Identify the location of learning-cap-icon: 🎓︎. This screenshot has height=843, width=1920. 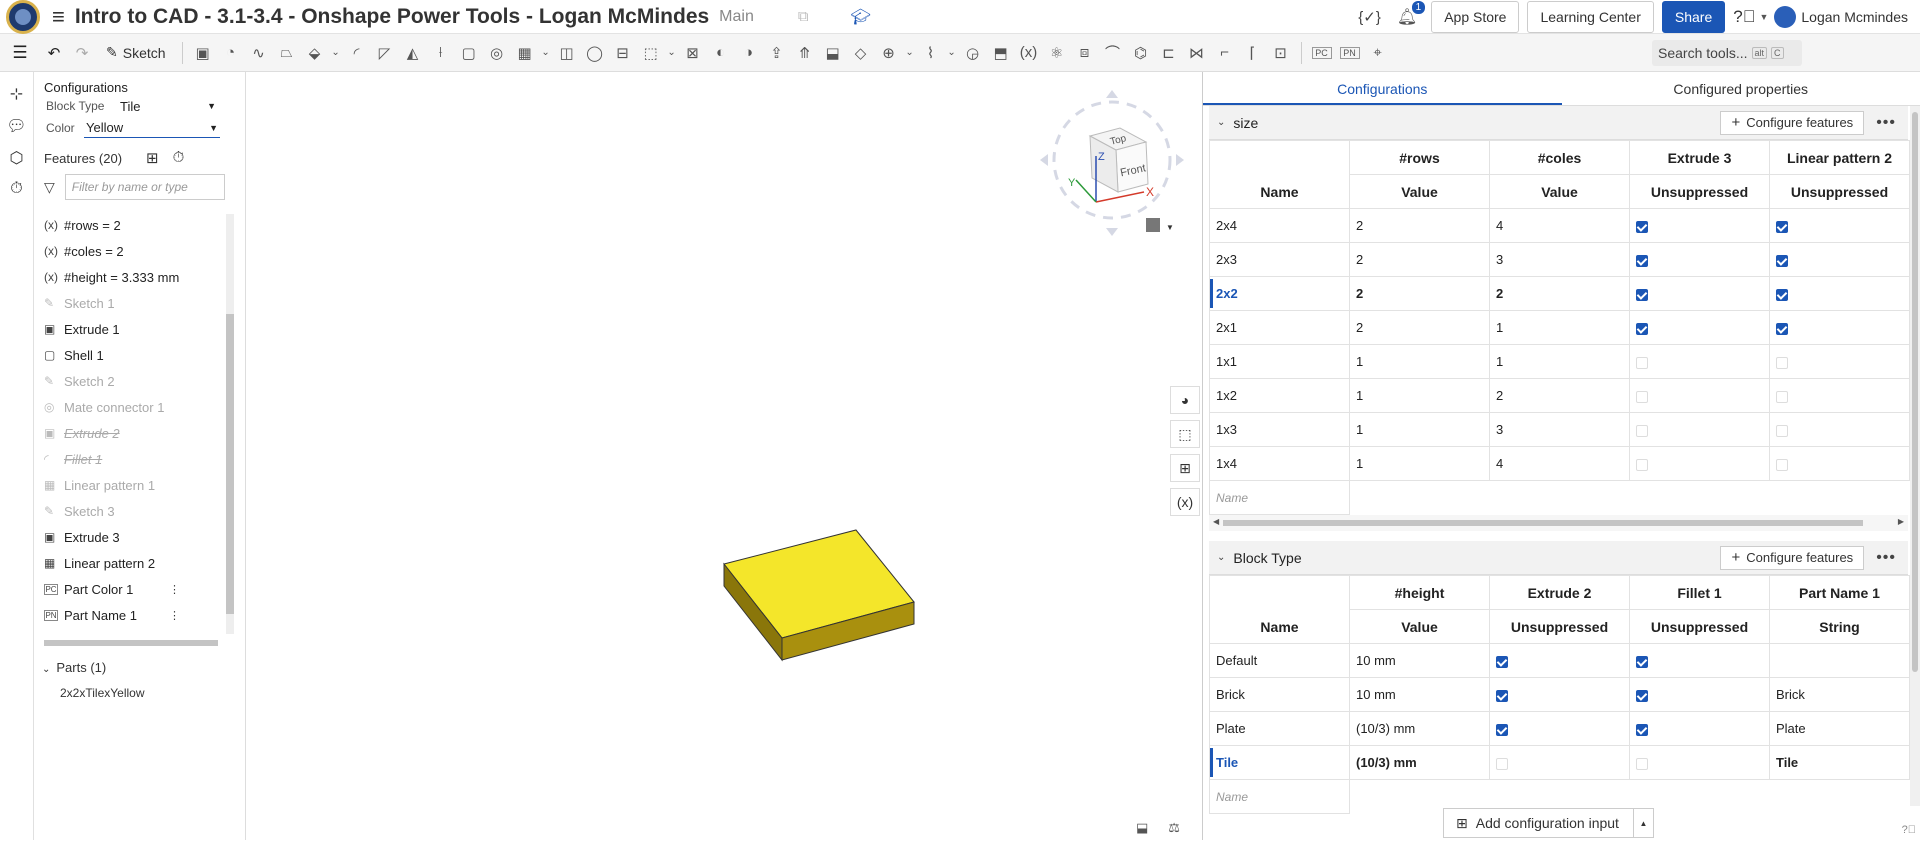
(861, 17).